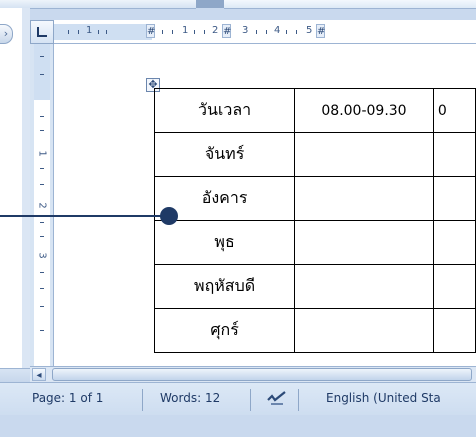 The height and width of the screenshot is (437, 476). I want to click on table-row: วันเวลา 08.00-09.30 0, so click(314, 110).